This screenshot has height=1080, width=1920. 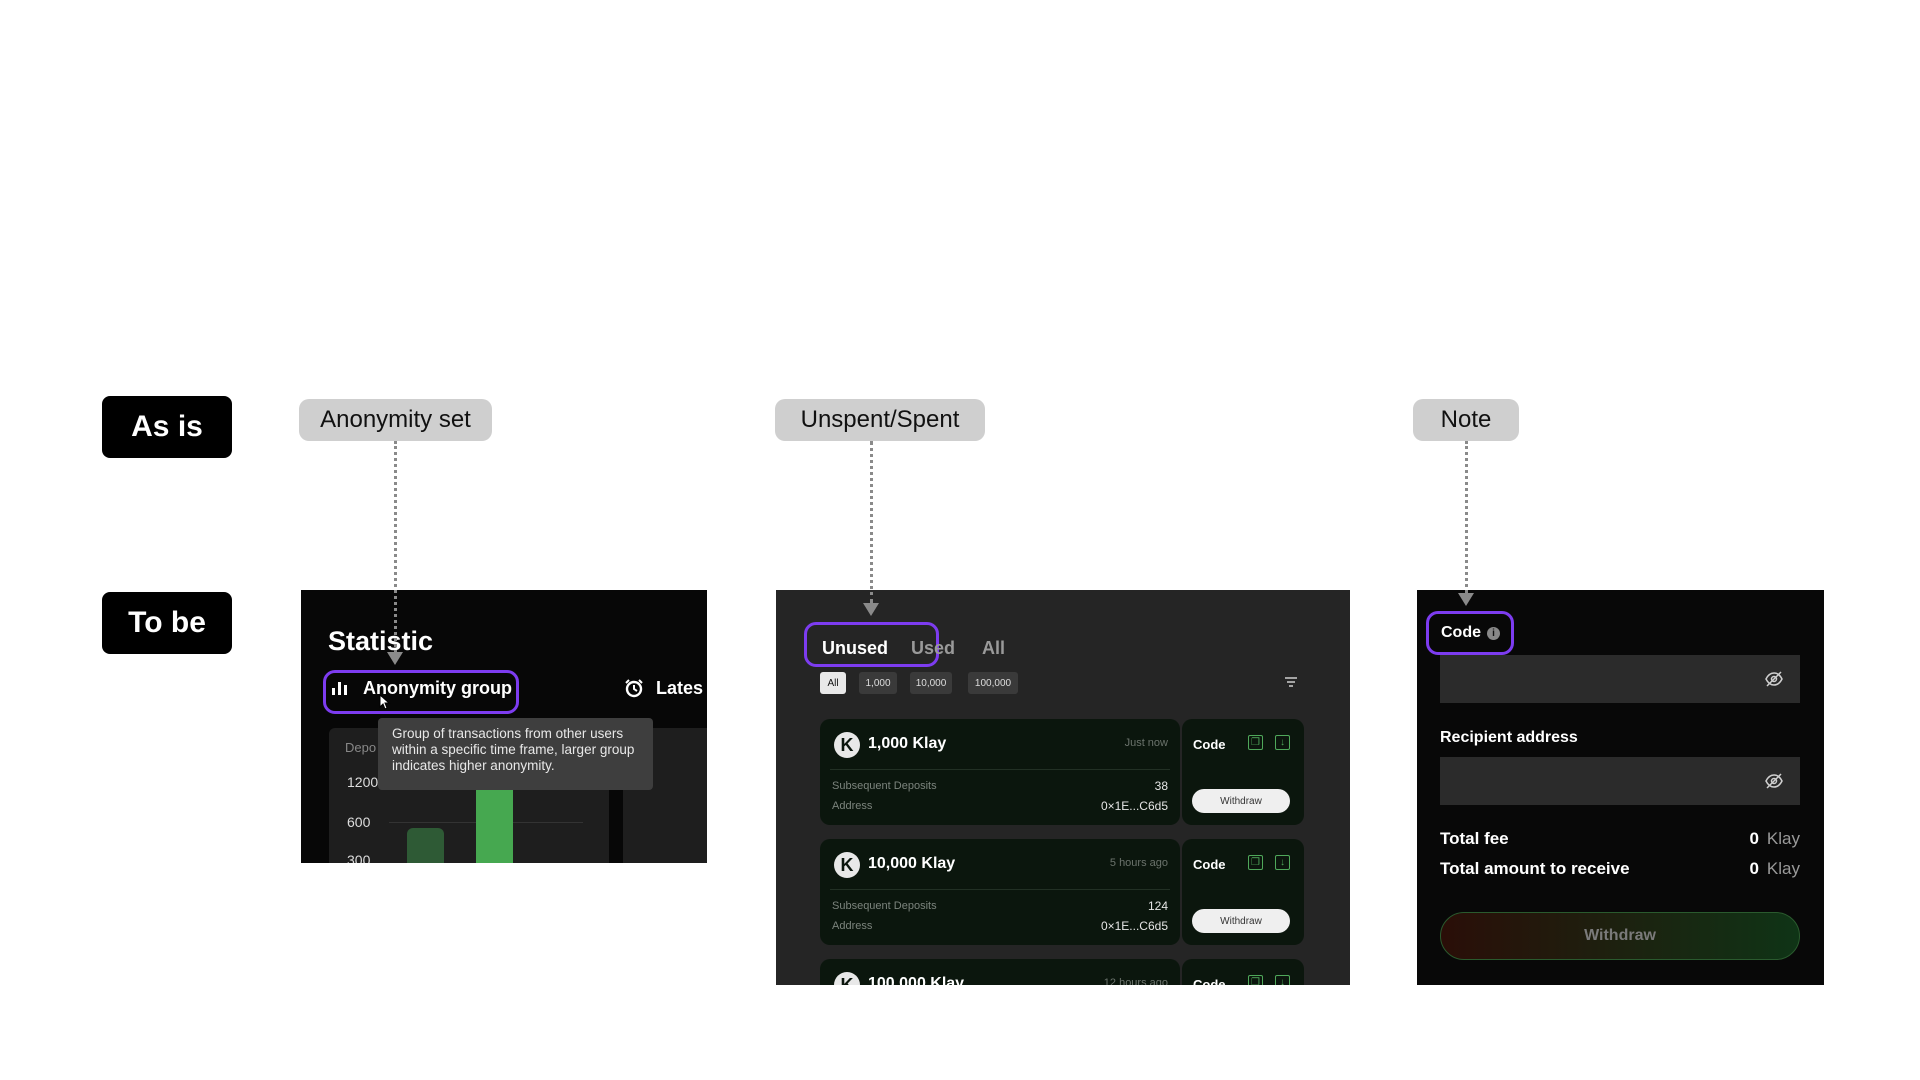 What do you see at coordinates (385, 702) in the screenshot?
I see `cursor-icon` at bounding box center [385, 702].